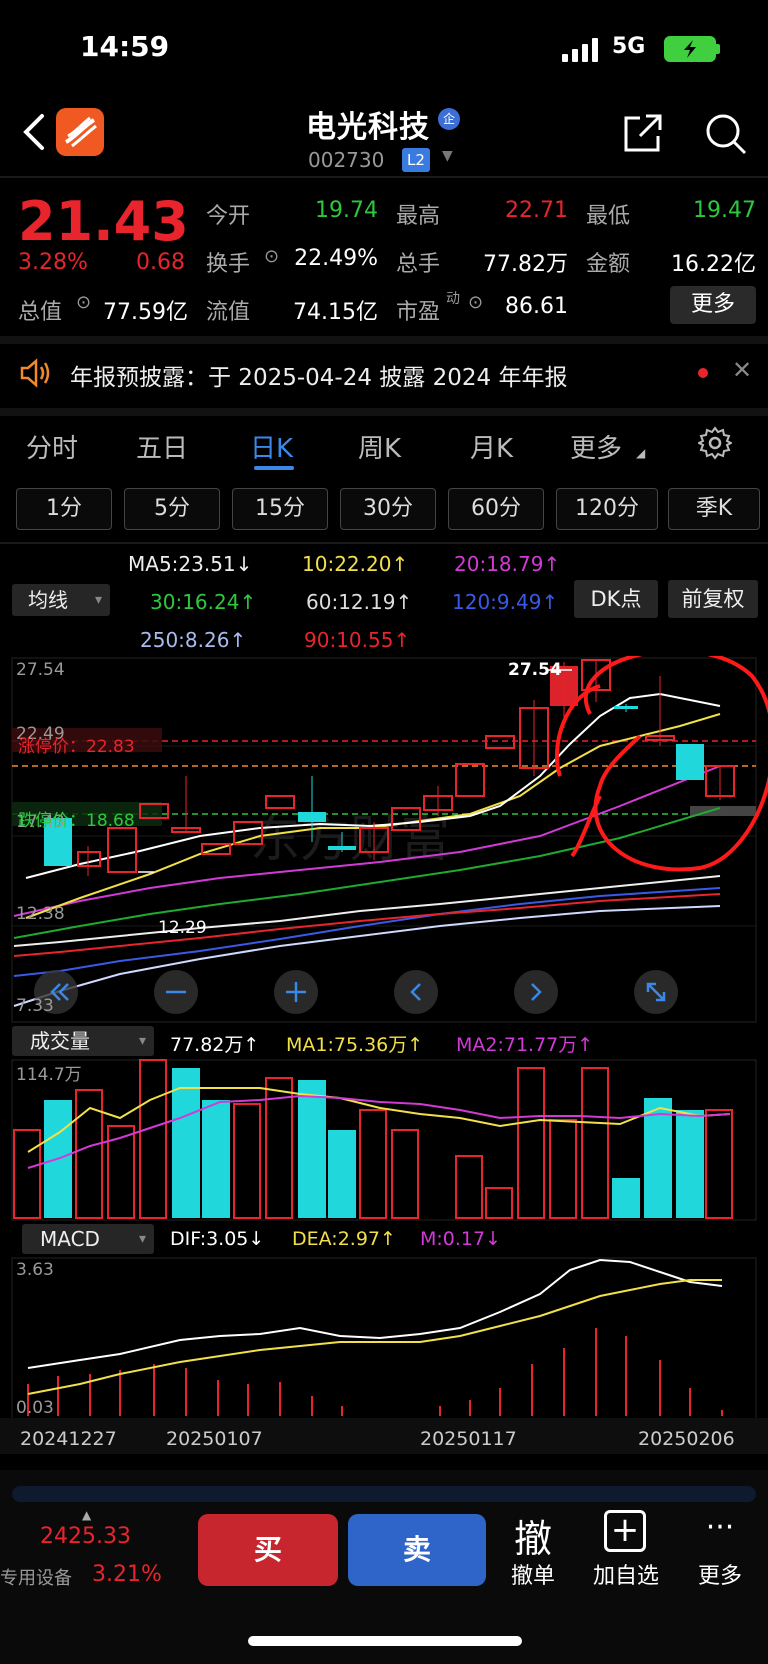 The width and height of the screenshot is (768, 1664). Describe the element at coordinates (64, 509) in the screenshot. I see `interval-1m-button: 1分` at that location.